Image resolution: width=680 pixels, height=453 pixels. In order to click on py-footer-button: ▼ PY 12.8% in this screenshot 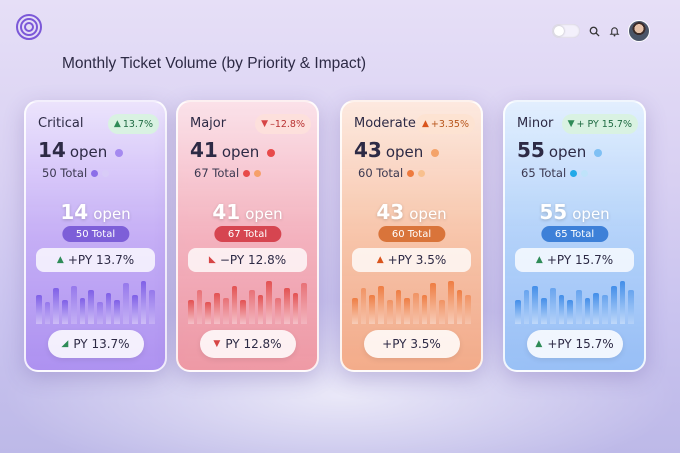, I will do `click(247, 344)`.